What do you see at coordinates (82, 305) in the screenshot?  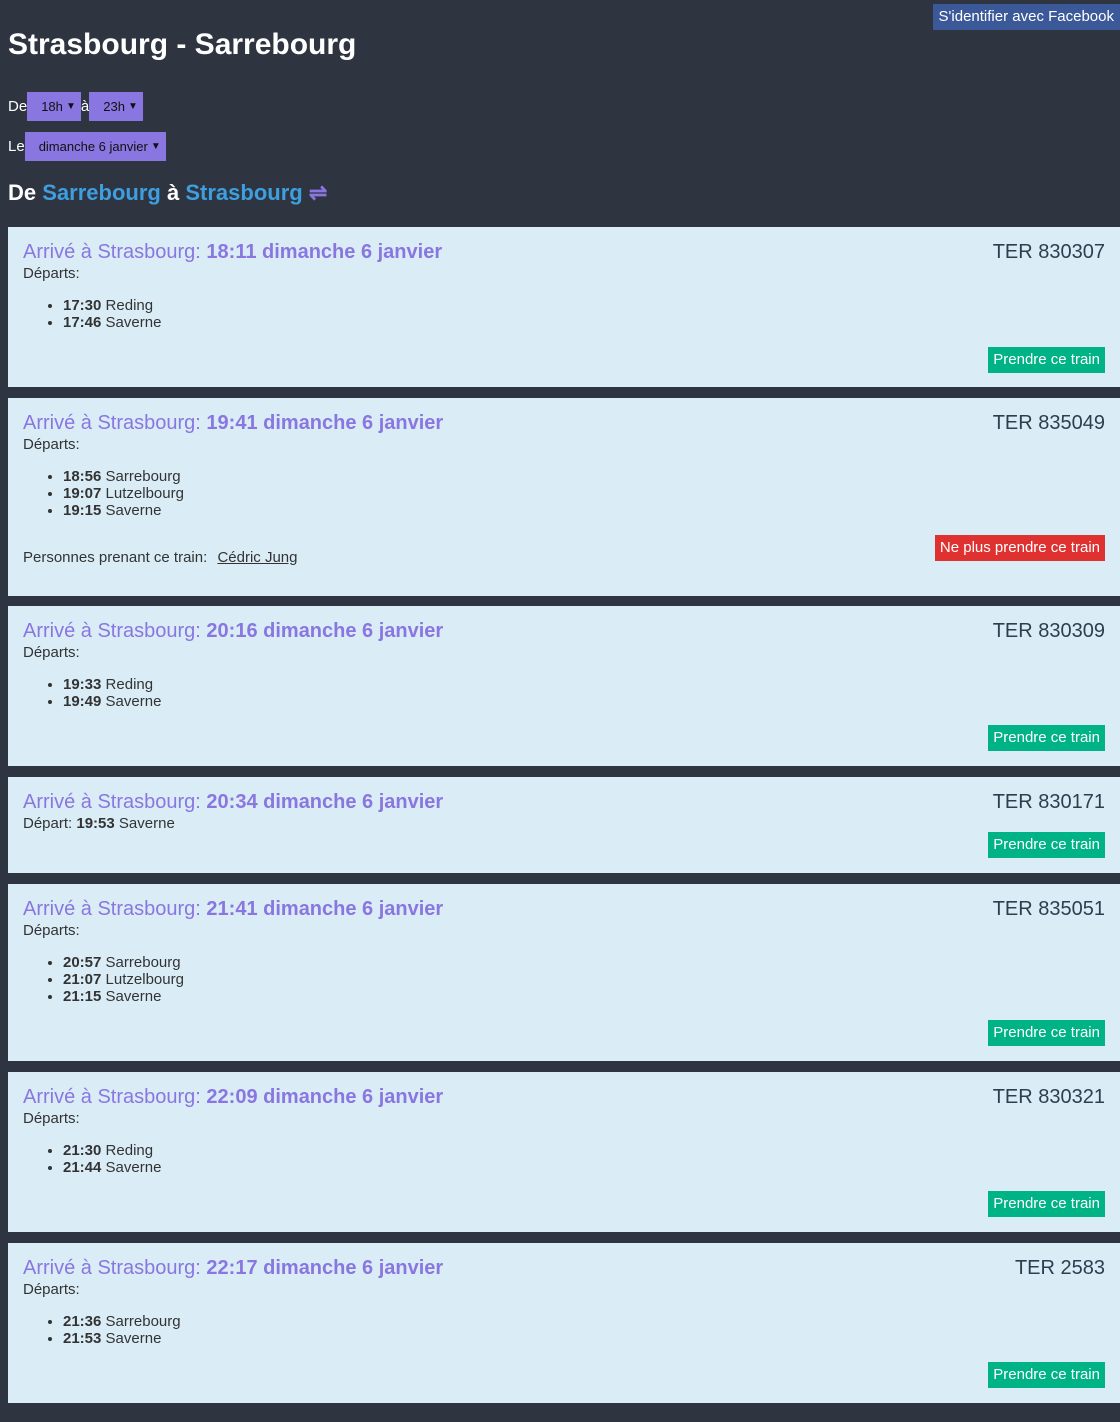 I see `departure-time: 17:30` at bounding box center [82, 305].